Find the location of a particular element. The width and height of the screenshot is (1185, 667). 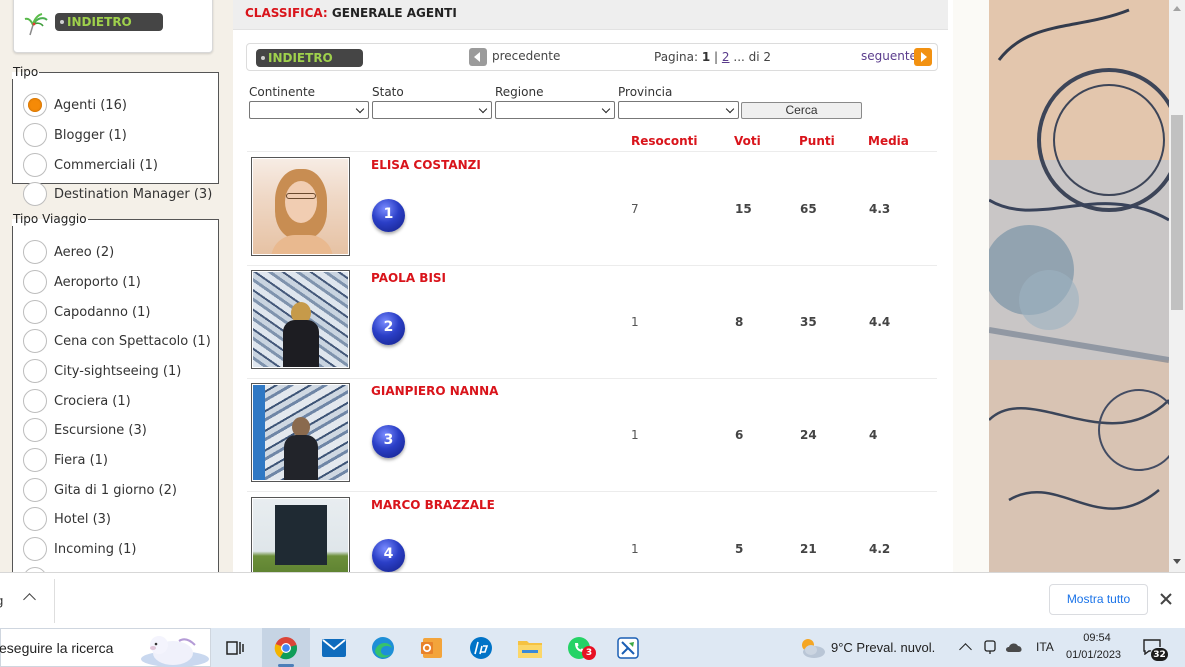

regione-select is located at coordinates (555, 110).